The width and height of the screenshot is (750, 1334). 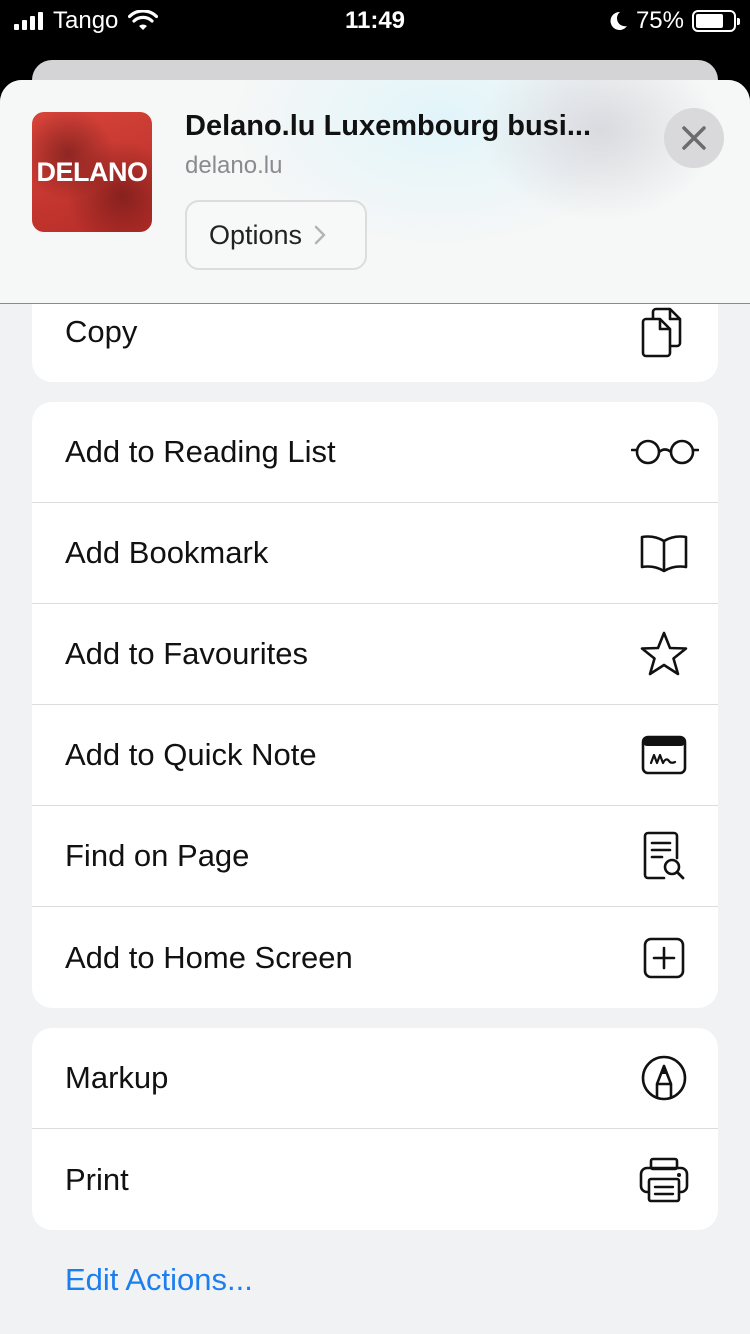 I want to click on status-right: 75%, so click(x=674, y=21).